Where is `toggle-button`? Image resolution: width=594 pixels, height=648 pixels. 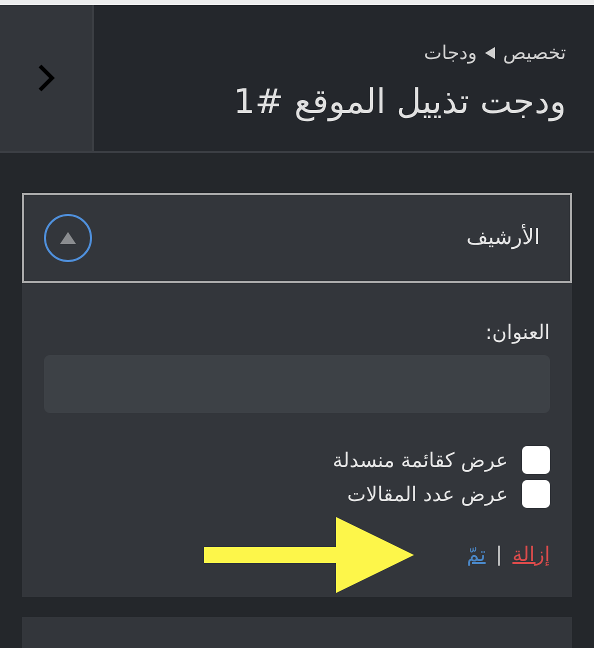 toggle-button is located at coordinates (68, 238).